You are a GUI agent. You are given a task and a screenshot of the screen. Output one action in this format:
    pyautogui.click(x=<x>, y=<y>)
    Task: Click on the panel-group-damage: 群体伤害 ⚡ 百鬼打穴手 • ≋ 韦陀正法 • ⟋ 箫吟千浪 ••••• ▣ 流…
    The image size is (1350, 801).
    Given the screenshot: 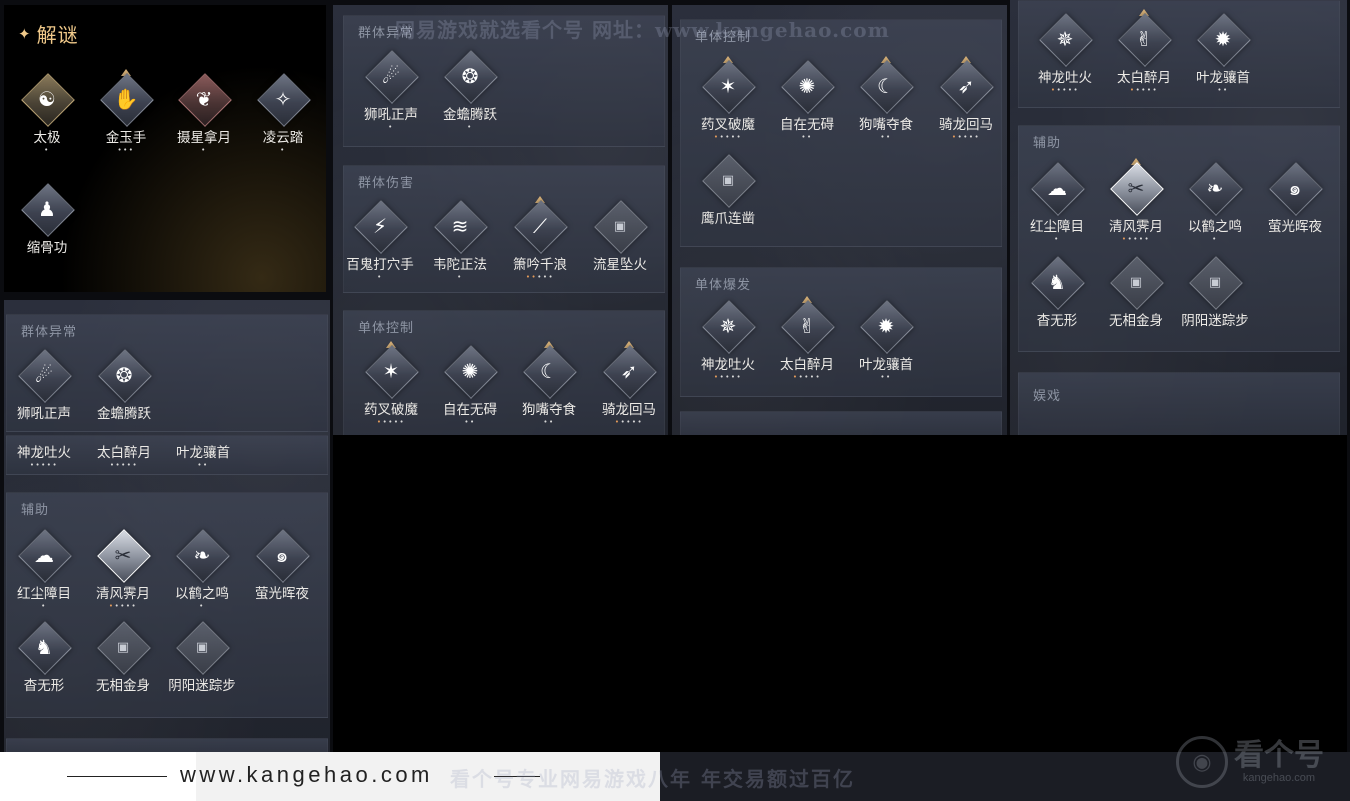 What is the action you would take?
    pyautogui.click(x=504, y=229)
    